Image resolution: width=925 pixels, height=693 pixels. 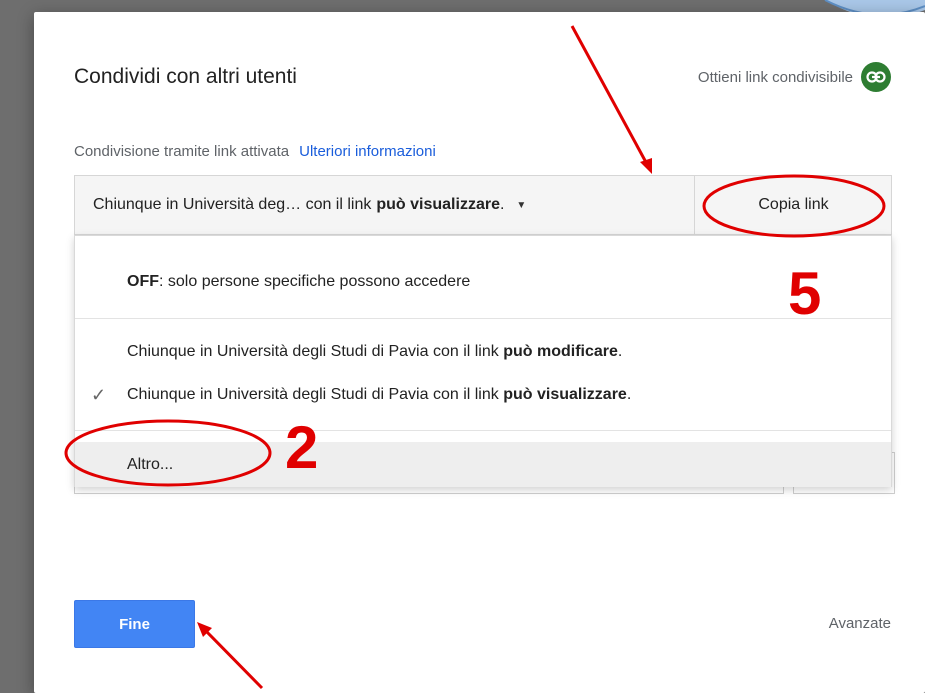 What do you see at coordinates (560, 351) in the screenshot?
I see `can-edit-level: può modificare` at bounding box center [560, 351].